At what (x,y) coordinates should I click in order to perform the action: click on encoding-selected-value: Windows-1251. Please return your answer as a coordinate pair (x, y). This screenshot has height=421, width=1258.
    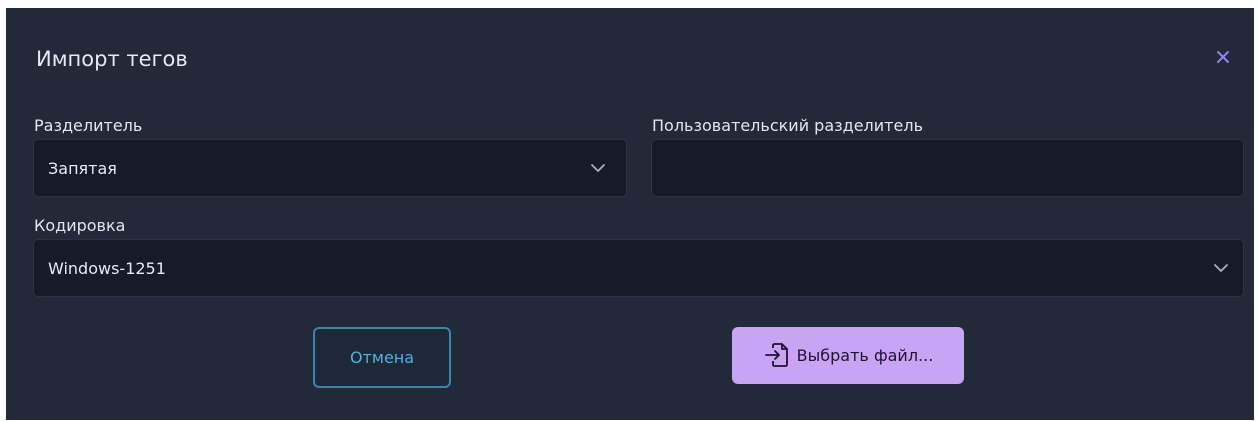
    Looking at the image, I should click on (107, 268).